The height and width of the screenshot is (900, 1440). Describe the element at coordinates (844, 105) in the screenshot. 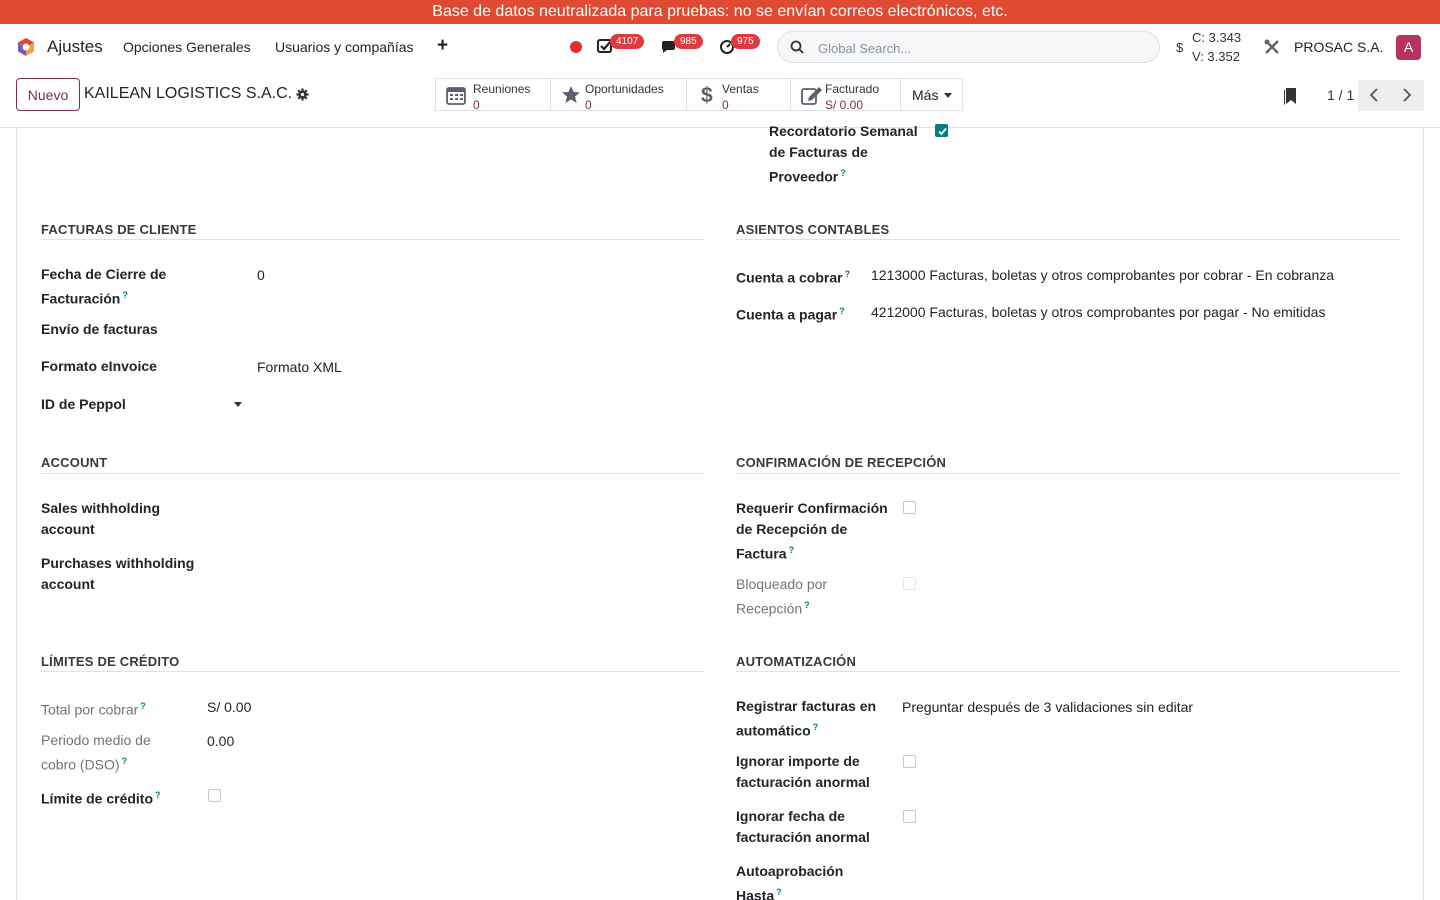

I see `stat-value: S/ 0.00` at that location.